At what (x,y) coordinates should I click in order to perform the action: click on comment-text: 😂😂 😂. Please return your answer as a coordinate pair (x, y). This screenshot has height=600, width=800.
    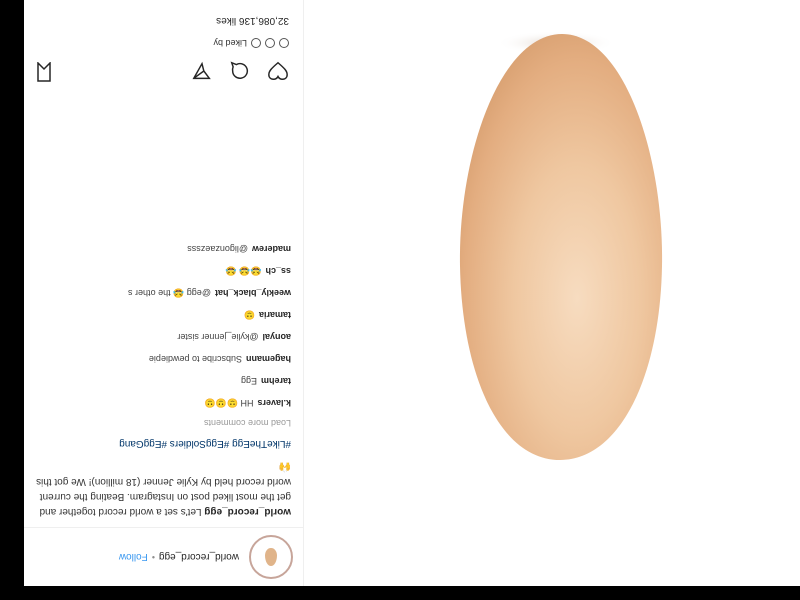
    Looking at the image, I should click on (243, 271).